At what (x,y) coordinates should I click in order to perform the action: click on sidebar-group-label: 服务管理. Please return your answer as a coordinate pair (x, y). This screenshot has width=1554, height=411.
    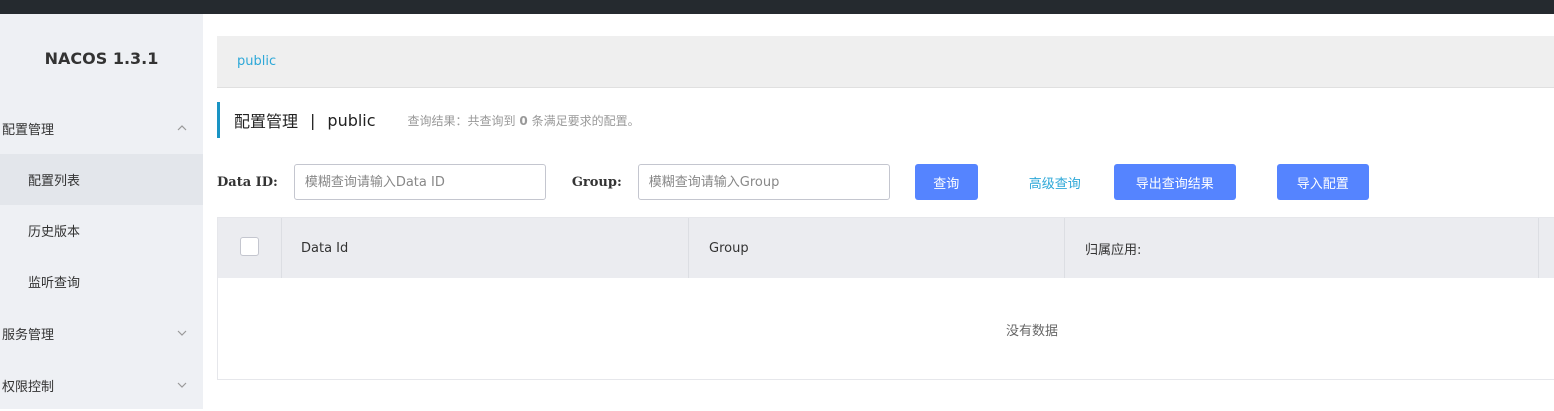
    Looking at the image, I should click on (28, 333).